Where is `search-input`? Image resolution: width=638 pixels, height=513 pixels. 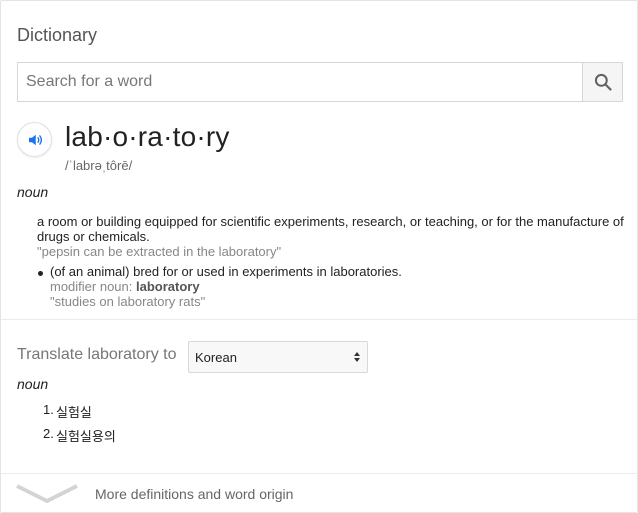 search-input is located at coordinates (300, 82).